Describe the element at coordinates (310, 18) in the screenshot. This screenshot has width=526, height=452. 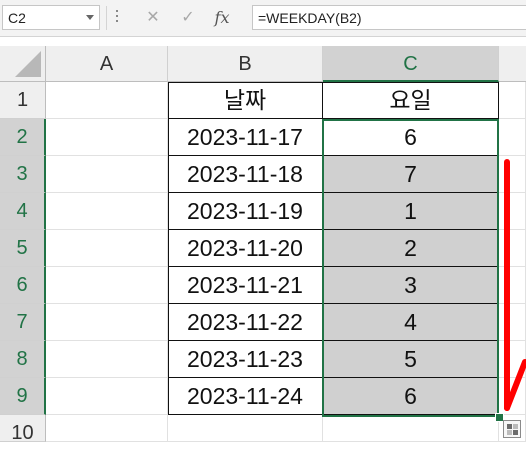
I see `formula-text: =WEEKDAY(B2)` at that location.